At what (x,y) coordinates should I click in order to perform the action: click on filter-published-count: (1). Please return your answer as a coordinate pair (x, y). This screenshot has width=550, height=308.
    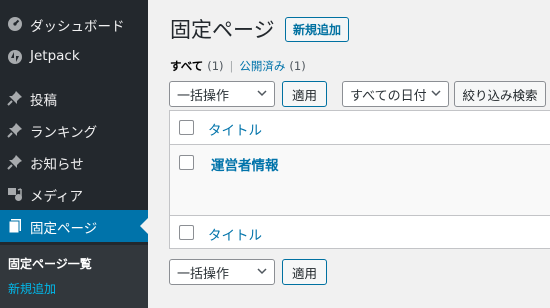
    Looking at the image, I should click on (297, 66).